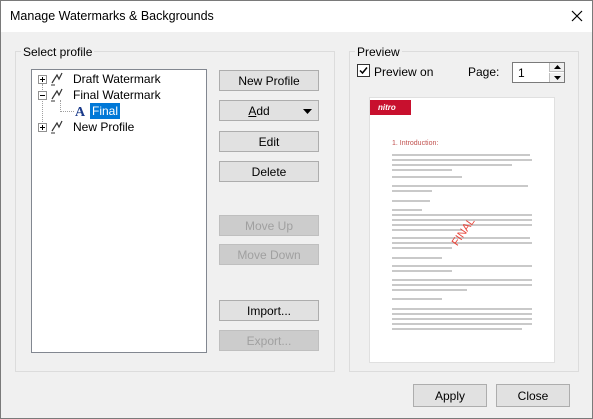  I want to click on delete-label: Delete, so click(269, 171).